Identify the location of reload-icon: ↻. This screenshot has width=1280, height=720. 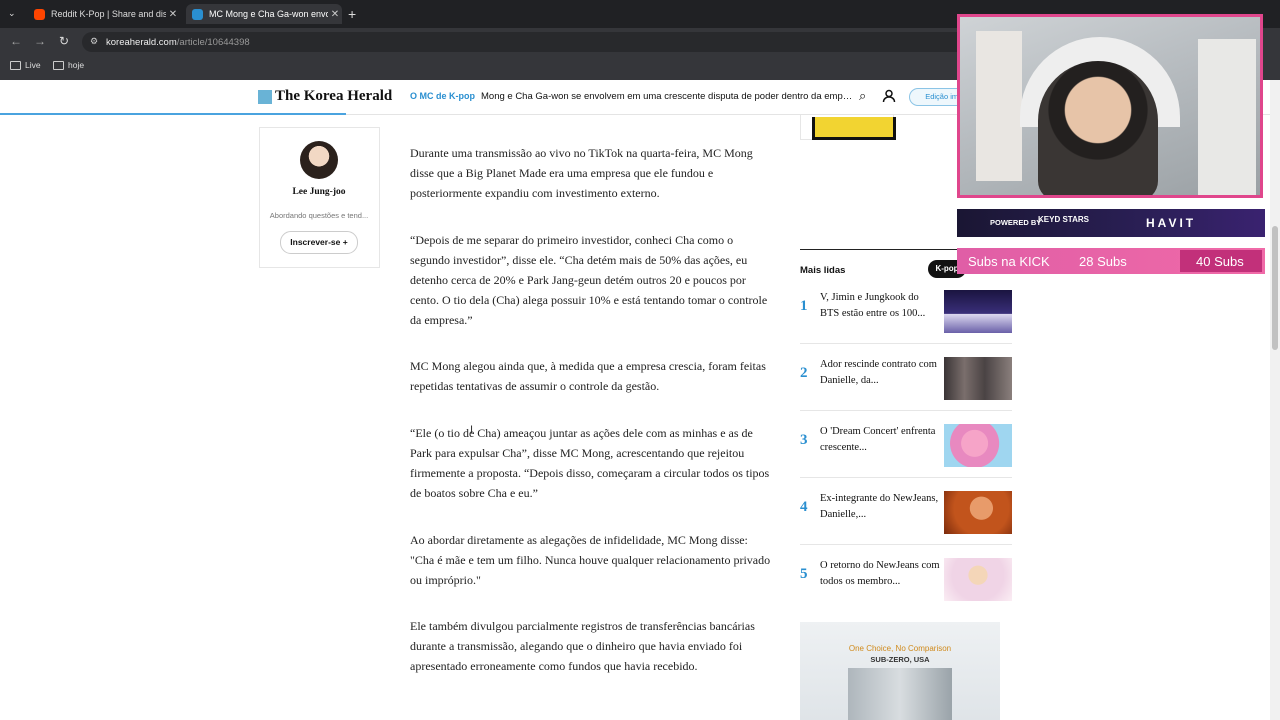
(64, 41).